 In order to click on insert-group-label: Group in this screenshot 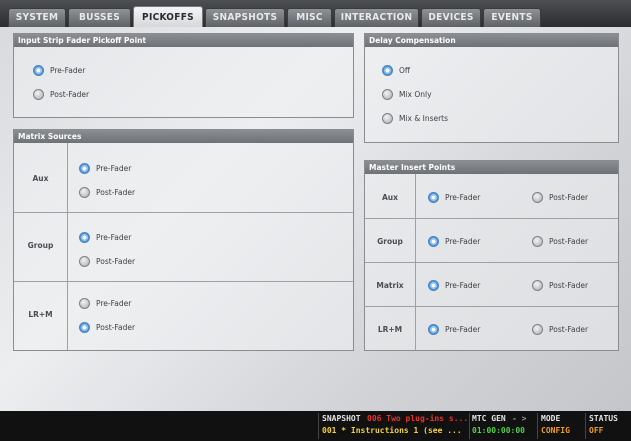, I will do `click(390, 241)`.